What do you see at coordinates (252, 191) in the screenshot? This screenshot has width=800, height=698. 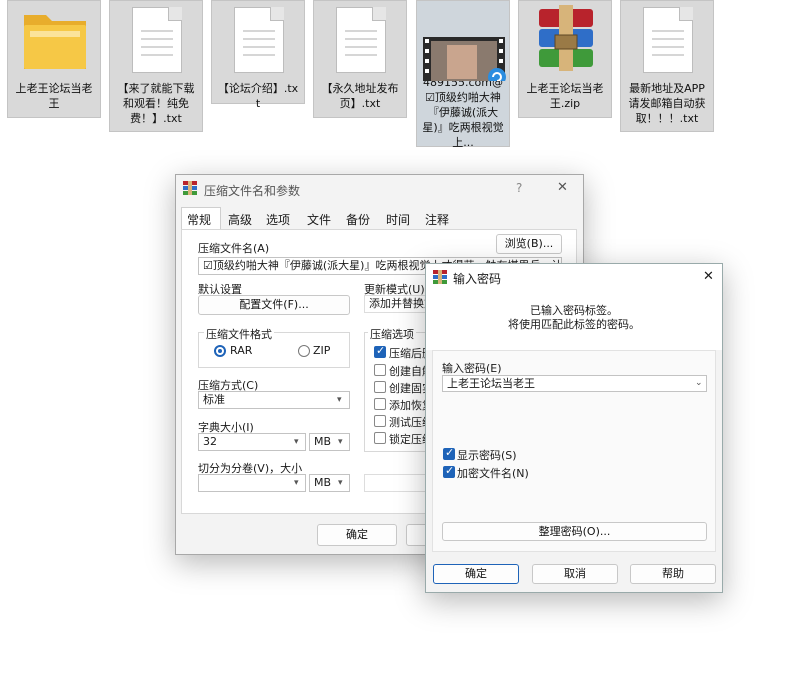 I see `dialog-title: 压缩文件名和参数` at bounding box center [252, 191].